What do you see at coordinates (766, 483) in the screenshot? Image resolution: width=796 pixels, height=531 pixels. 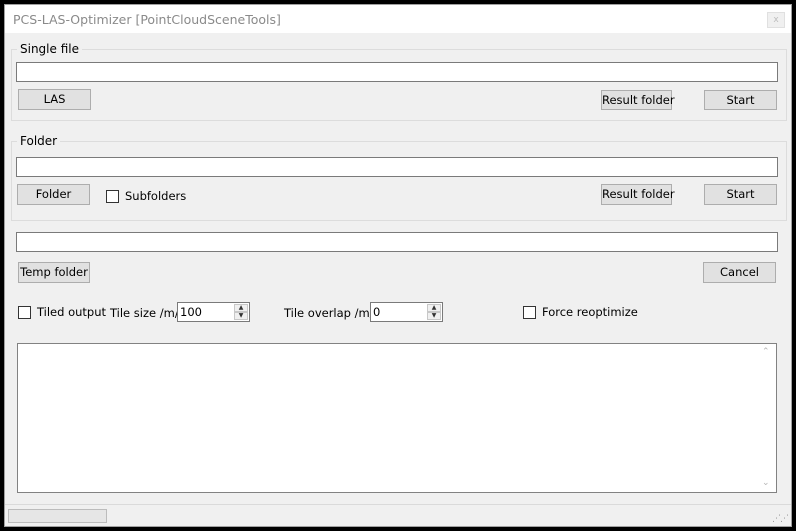 I see `scroll-down-icon: ⌄` at bounding box center [766, 483].